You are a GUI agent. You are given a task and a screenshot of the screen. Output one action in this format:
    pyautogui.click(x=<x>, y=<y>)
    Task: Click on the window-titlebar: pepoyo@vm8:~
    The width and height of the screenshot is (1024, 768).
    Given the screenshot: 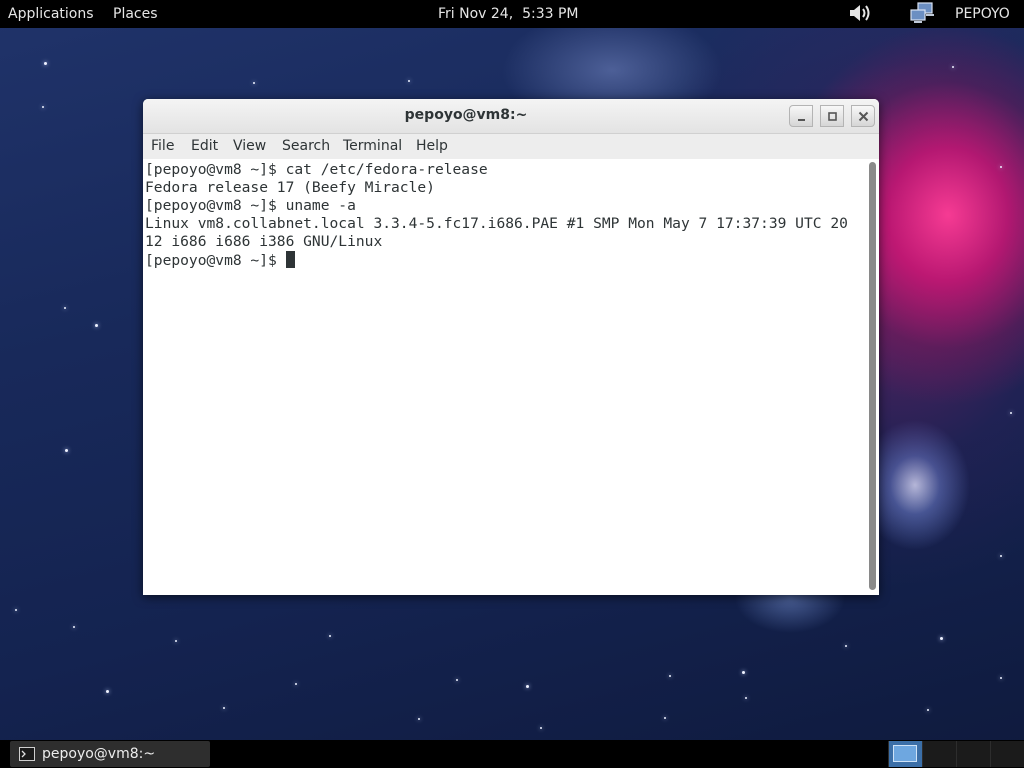 What is the action you would take?
    pyautogui.click(x=511, y=116)
    